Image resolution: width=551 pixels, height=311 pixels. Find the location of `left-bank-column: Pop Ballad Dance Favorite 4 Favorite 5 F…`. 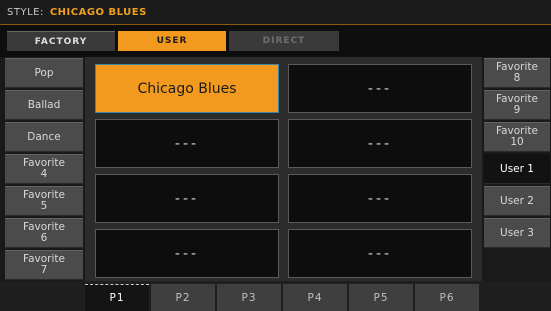

left-bank-column: Pop Ballad Dance Favorite 4 Favorite 5 F… is located at coordinates (42, 169).